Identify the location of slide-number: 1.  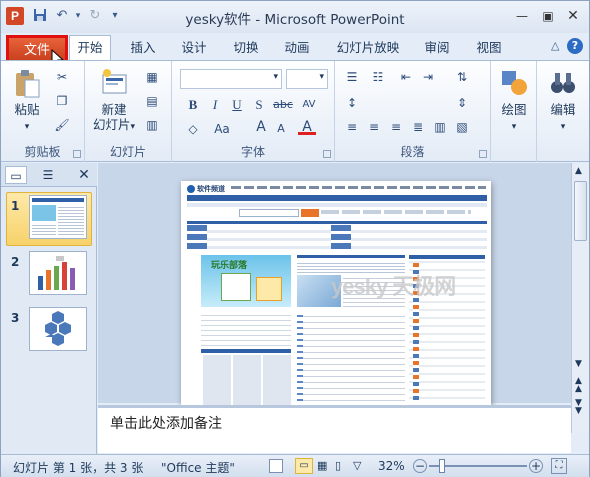
(15, 206).